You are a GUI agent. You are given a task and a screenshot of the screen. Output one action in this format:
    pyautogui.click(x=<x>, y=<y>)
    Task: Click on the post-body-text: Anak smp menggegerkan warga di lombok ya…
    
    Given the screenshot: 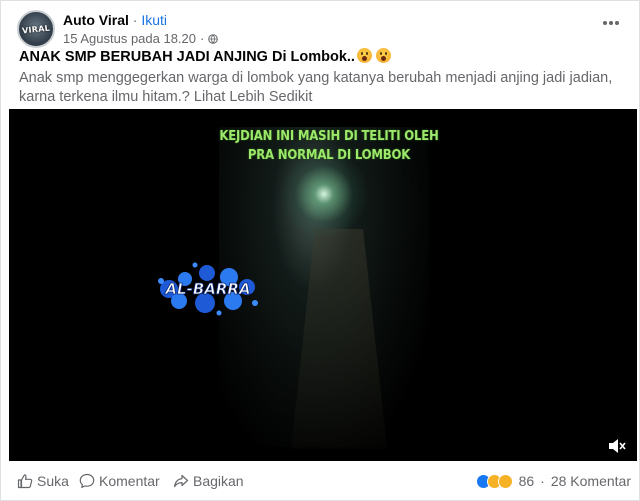 What is the action you would take?
    pyautogui.click(x=316, y=87)
    